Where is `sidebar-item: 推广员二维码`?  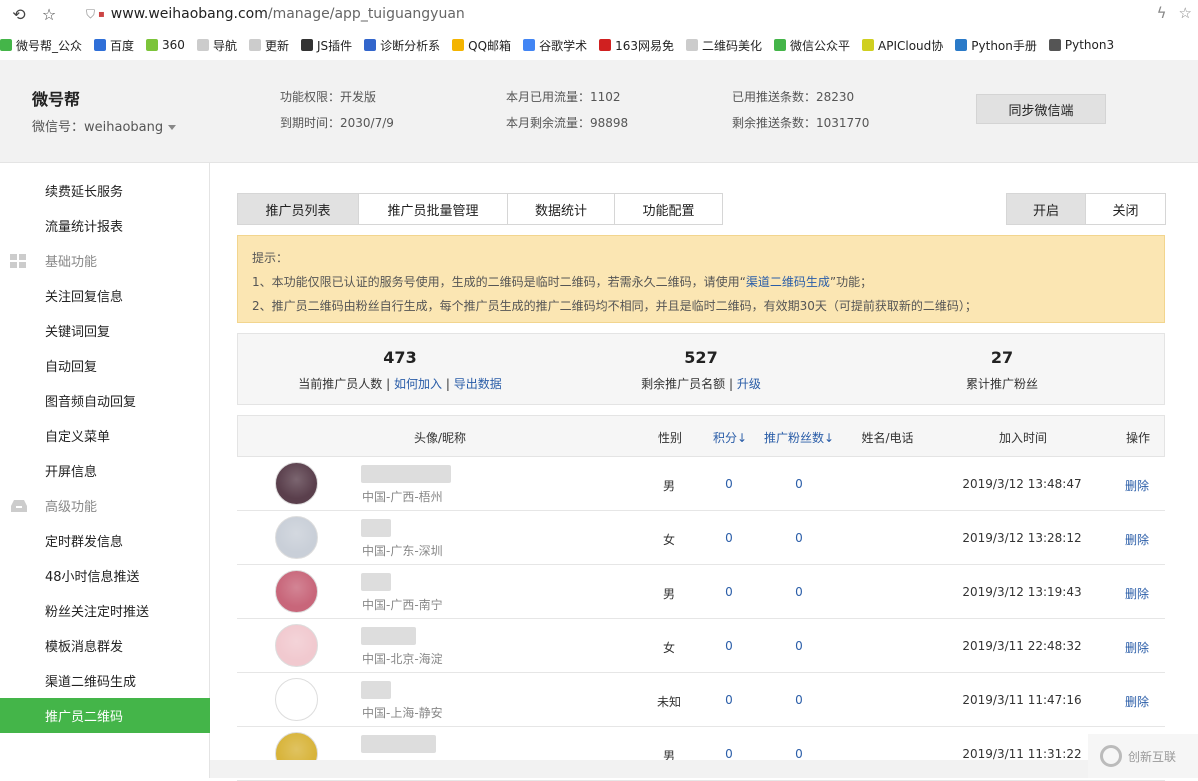
sidebar-item: 推广员二维码 is located at coordinates (105, 715).